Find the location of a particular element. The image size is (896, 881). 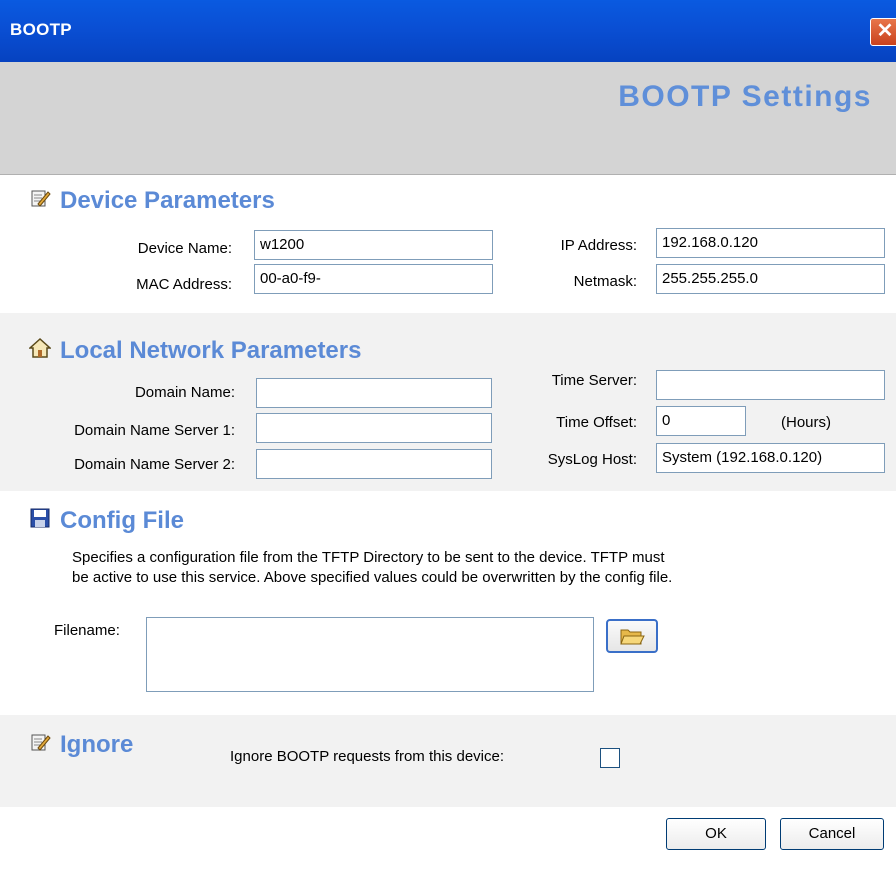

close-icon: ✕ is located at coordinates (885, 31).